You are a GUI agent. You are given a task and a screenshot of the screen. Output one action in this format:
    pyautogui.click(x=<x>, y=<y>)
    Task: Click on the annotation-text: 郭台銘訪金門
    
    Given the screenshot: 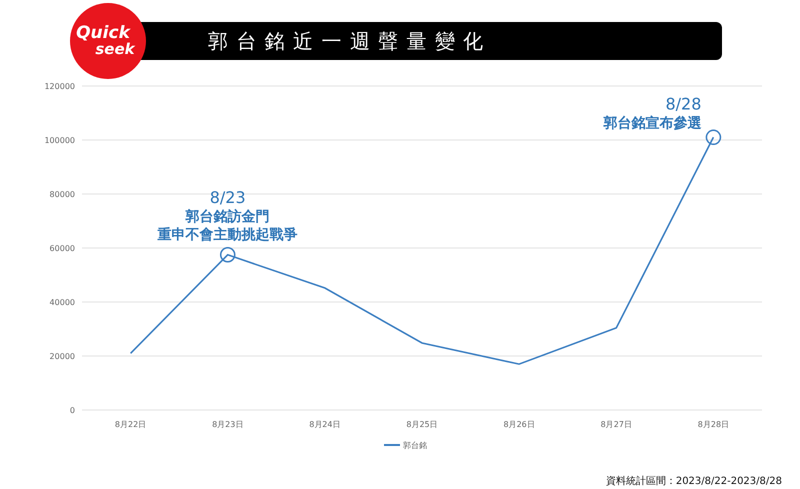 What is the action you would take?
    pyautogui.click(x=228, y=216)
    